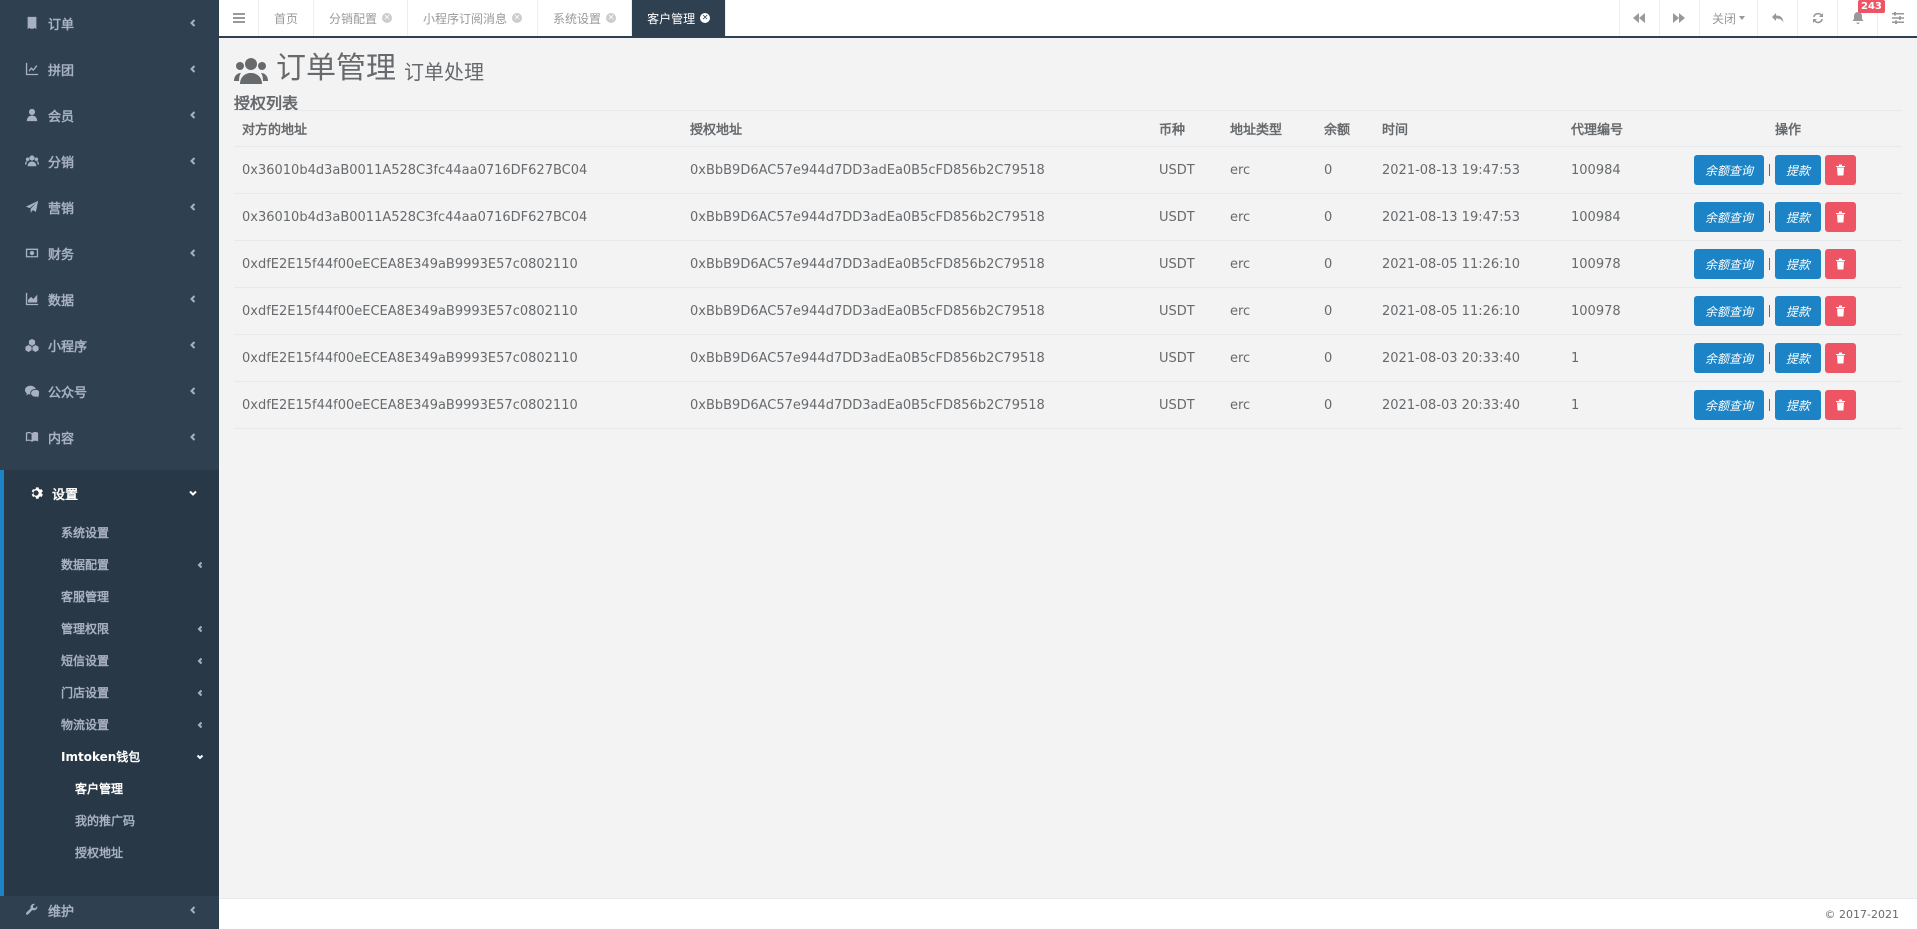 The width and height of the screenshot is (1917, 929). I want to click on undo-icon, so click(1777, 18).